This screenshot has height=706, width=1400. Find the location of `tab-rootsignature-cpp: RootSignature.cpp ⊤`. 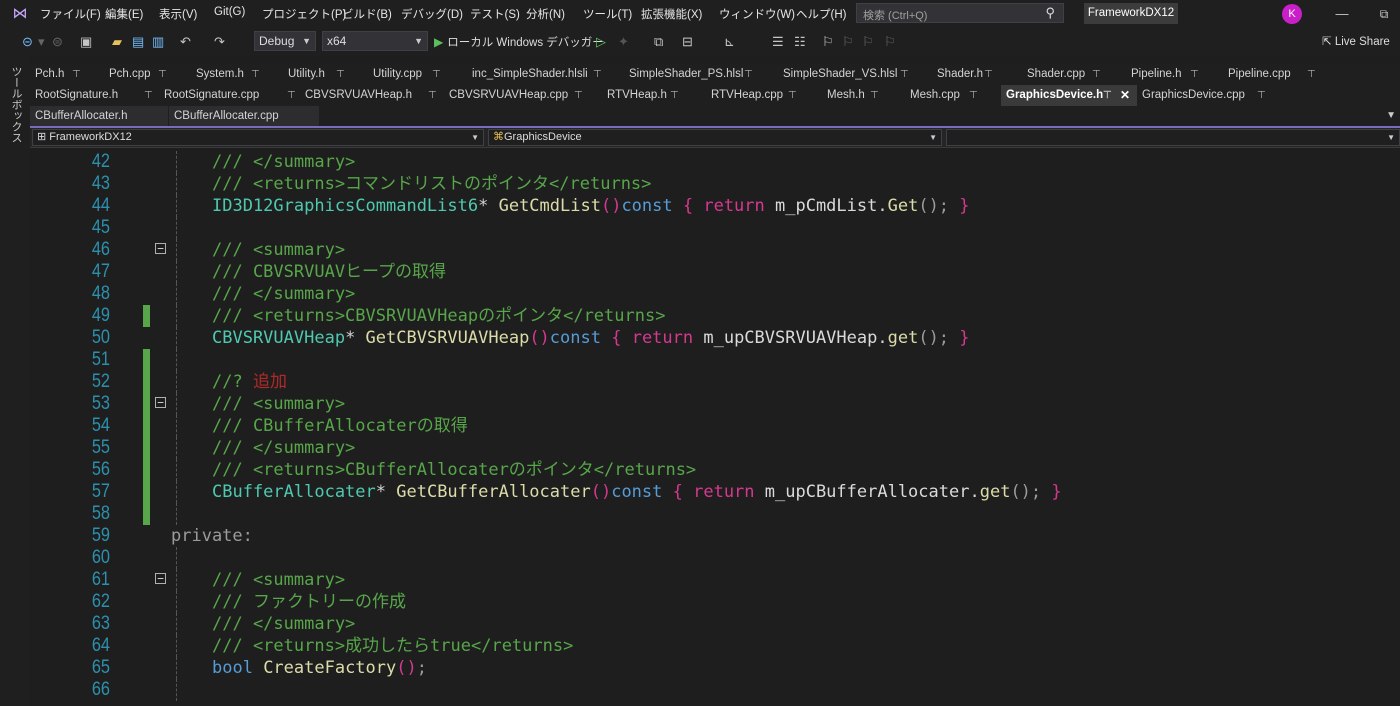

tab-rootsignature-cpp: RootSignature.cpp ⊤ is located at coordinates (229, 95).